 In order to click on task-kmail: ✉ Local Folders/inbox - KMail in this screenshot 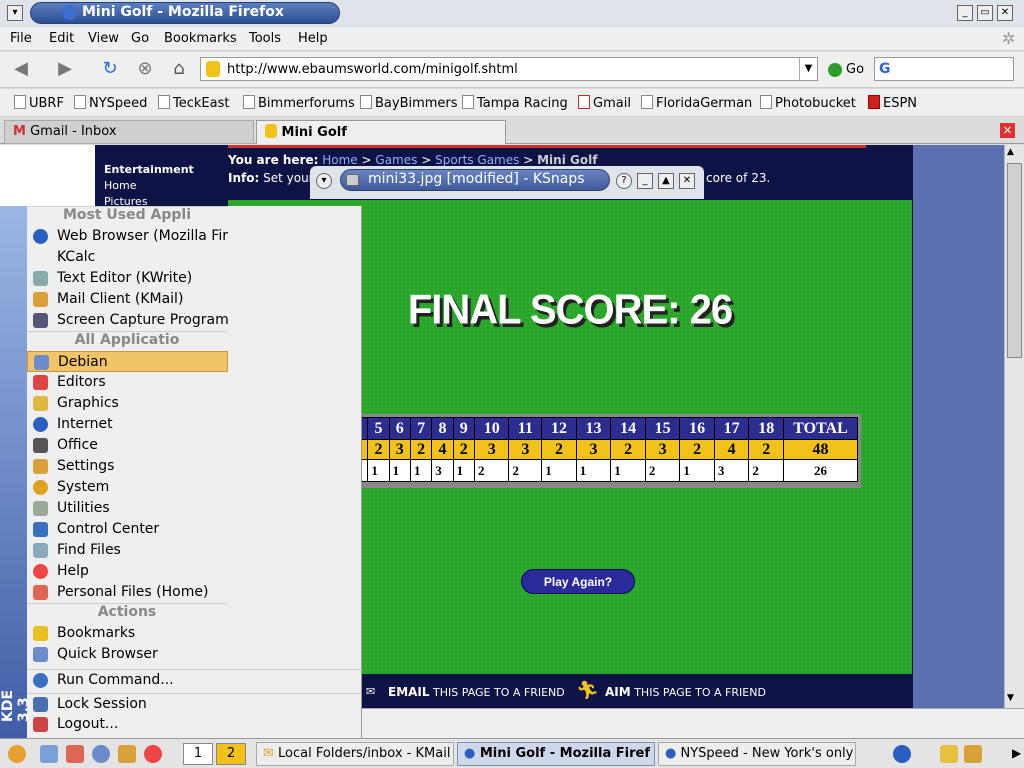, I will do `click(355, 754)`.